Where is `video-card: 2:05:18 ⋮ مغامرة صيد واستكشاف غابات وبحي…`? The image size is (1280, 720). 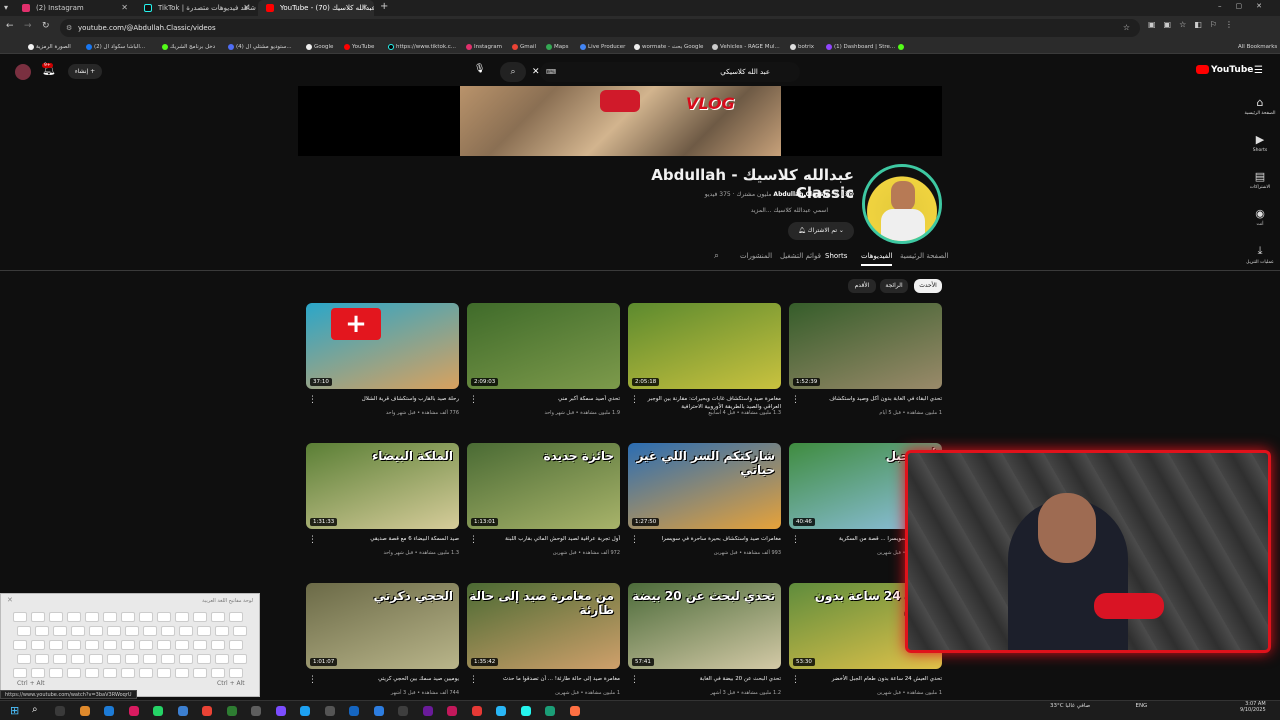
video-card: 2:05:18 ⋮ مغامرة صيد واستكشاف غابات وبحي… is located at coordinates (704, 368).